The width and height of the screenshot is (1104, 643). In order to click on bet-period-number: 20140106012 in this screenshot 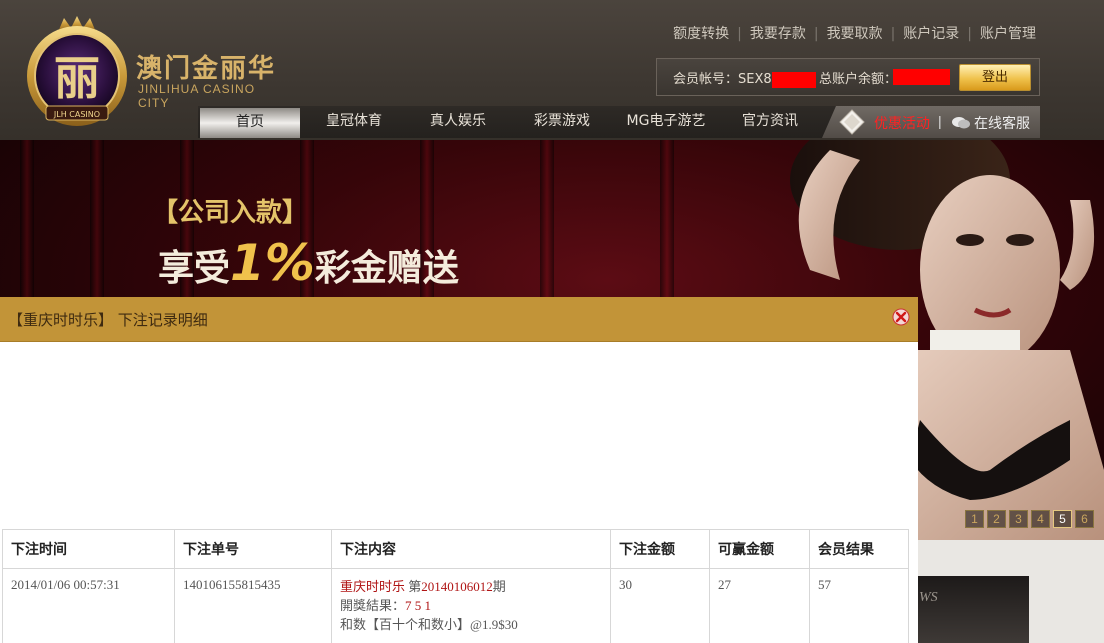, I will do `click(457, 586)`.